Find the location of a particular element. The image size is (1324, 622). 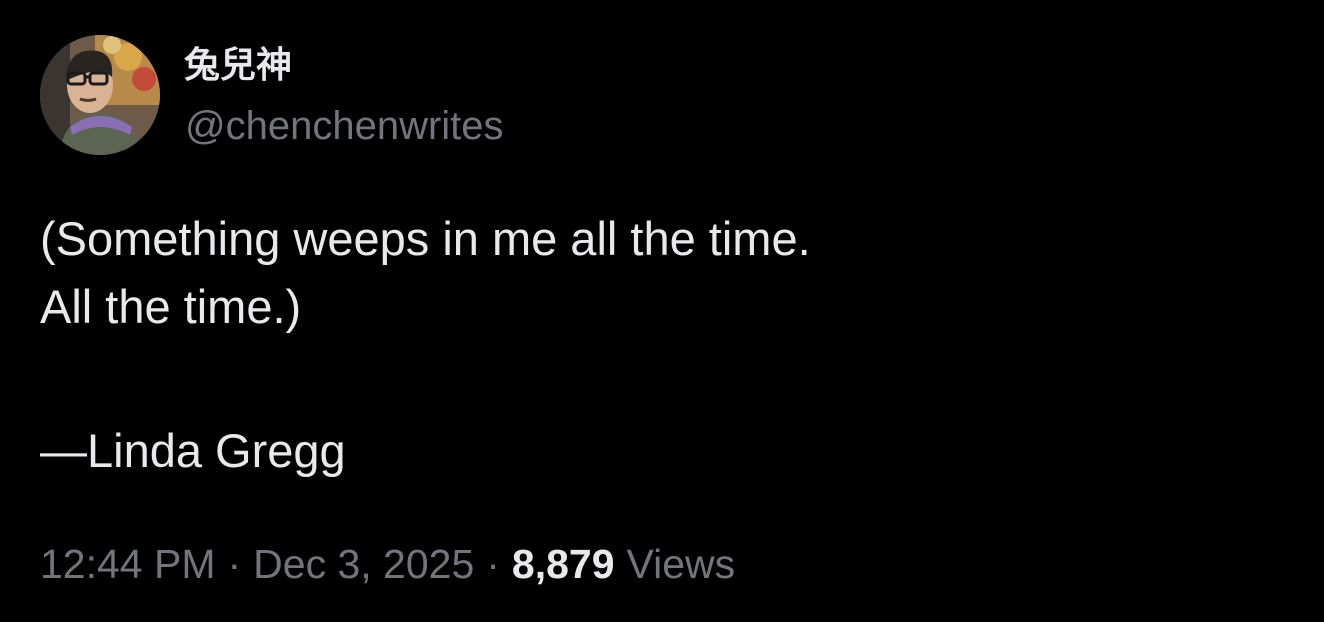

tweet-time: 12:44 PM is located at coordinates (128, 564).